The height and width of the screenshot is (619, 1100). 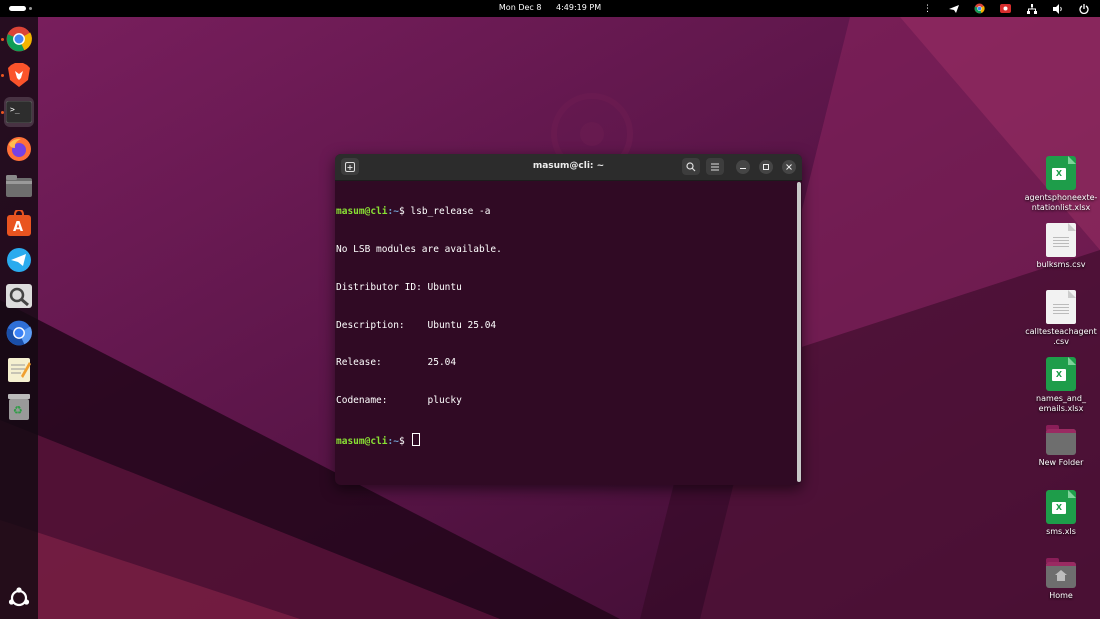 I want to click on file-label: sms.xls, so click(x=1061, y=531).